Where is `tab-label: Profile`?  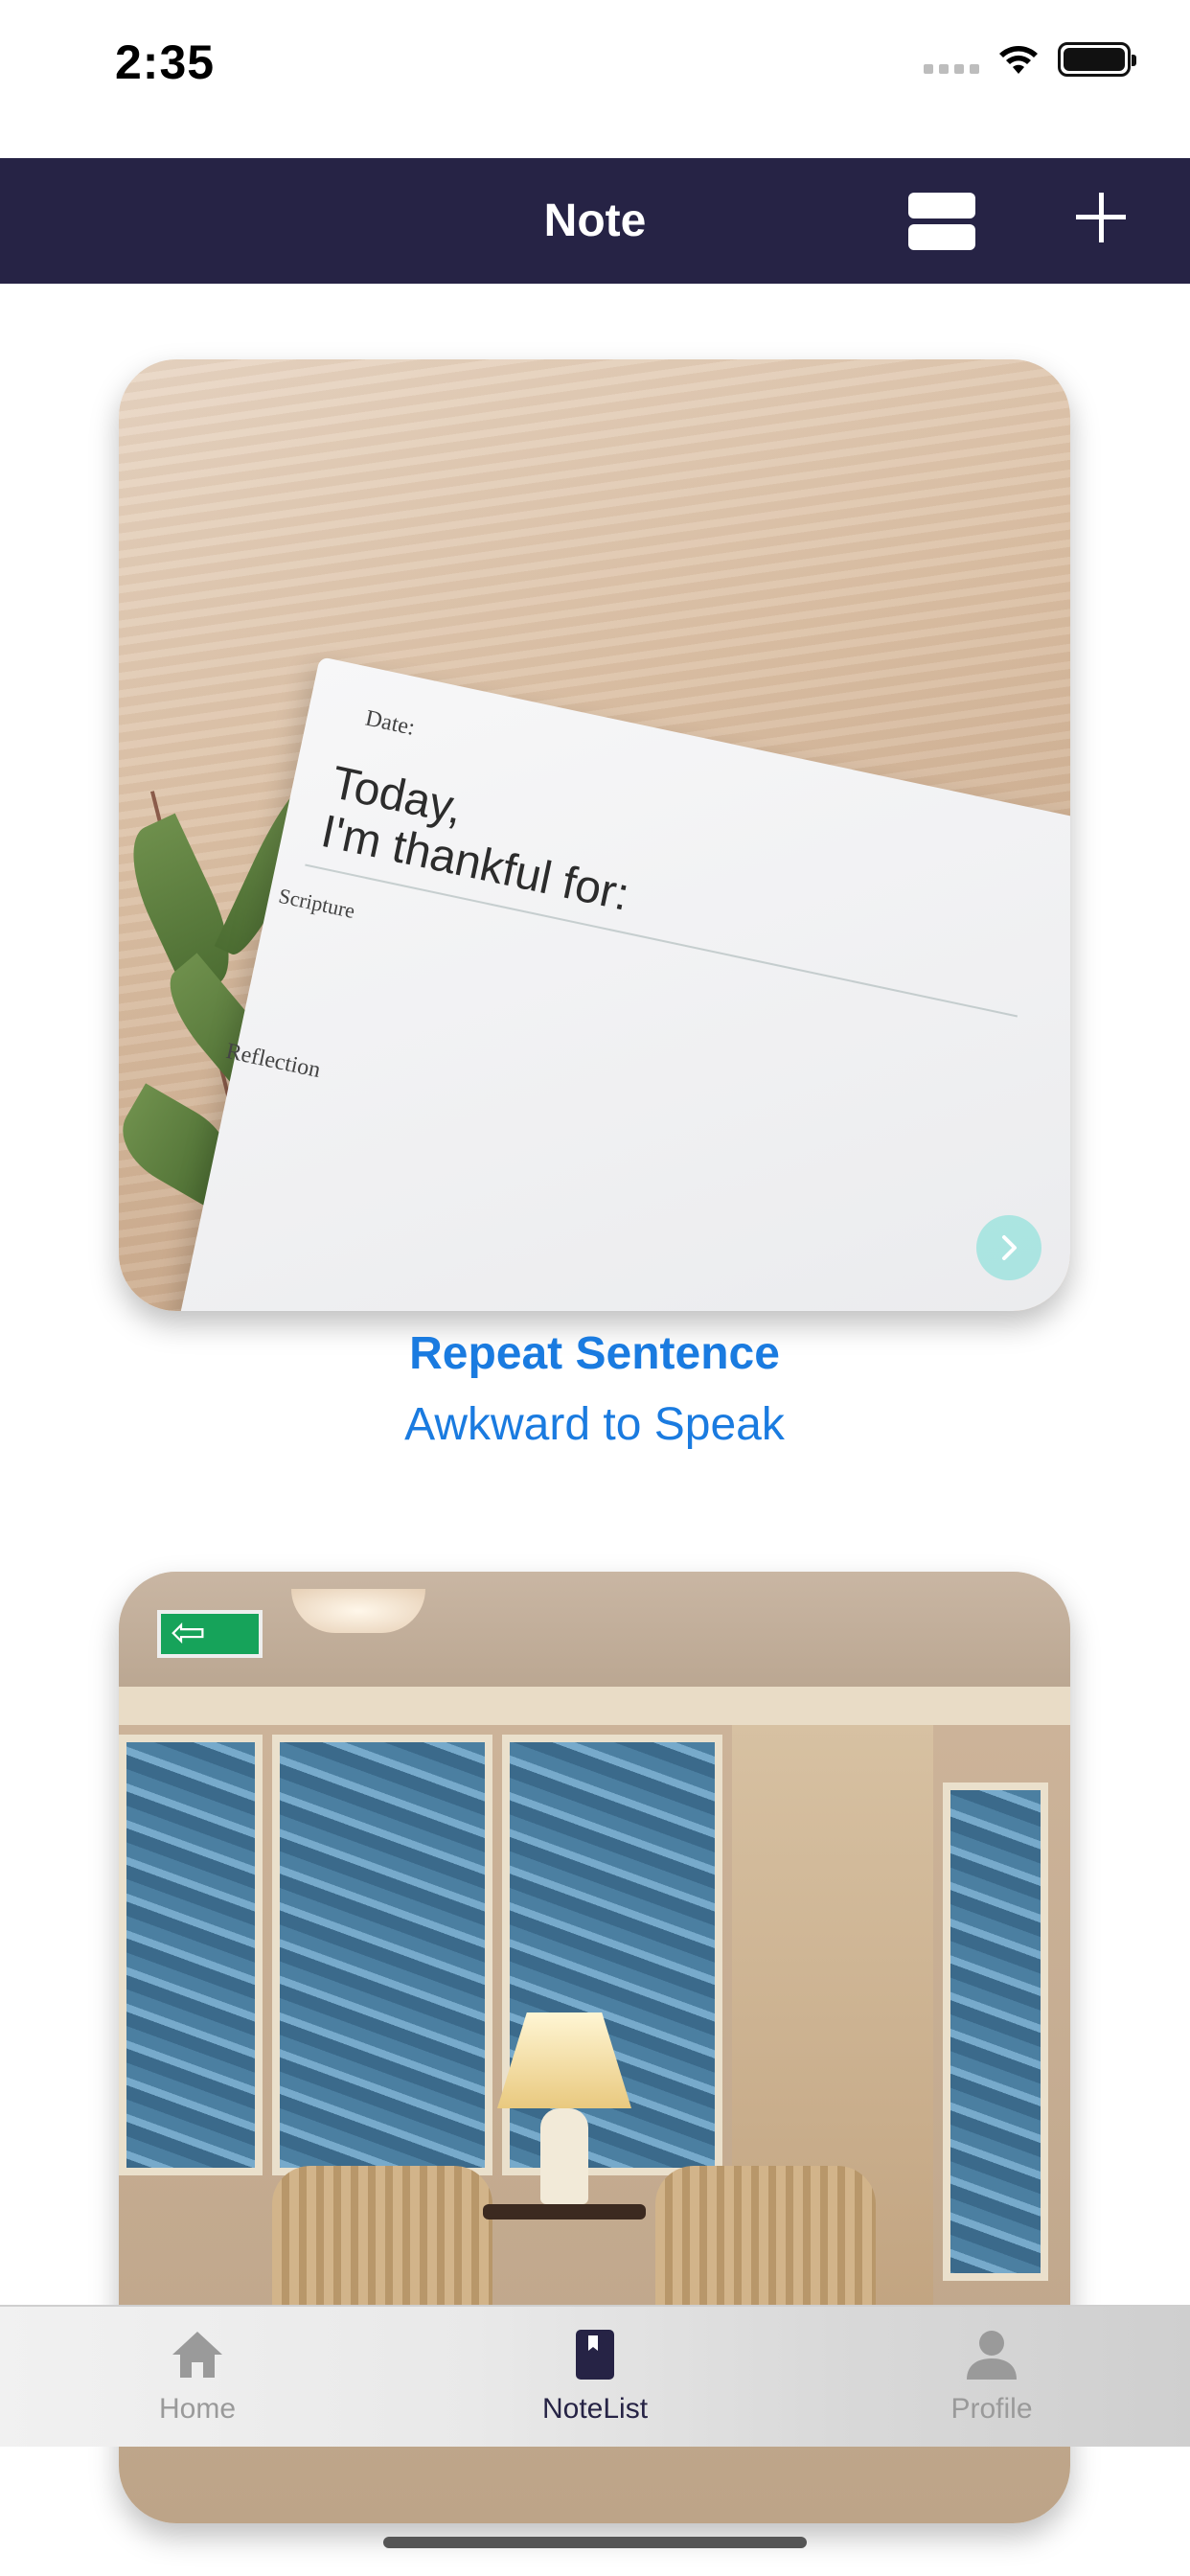
tab-label: Profile is located at coordinates (991, 2409).